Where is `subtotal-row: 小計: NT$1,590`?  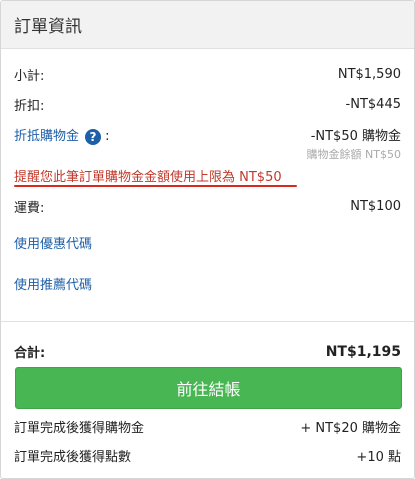 subtotal-row: 小計: NT$1,590 is located at coordinates (207, 74).